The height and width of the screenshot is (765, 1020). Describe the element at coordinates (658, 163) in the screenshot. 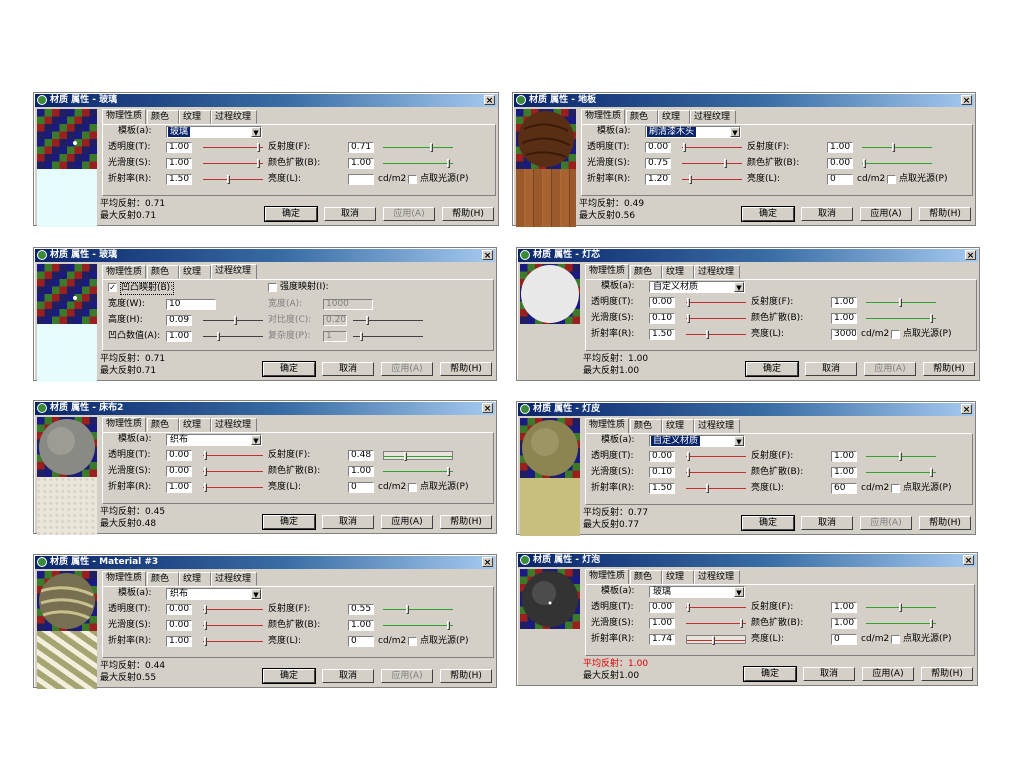

I see `property-value-field: 0.75` at that location.